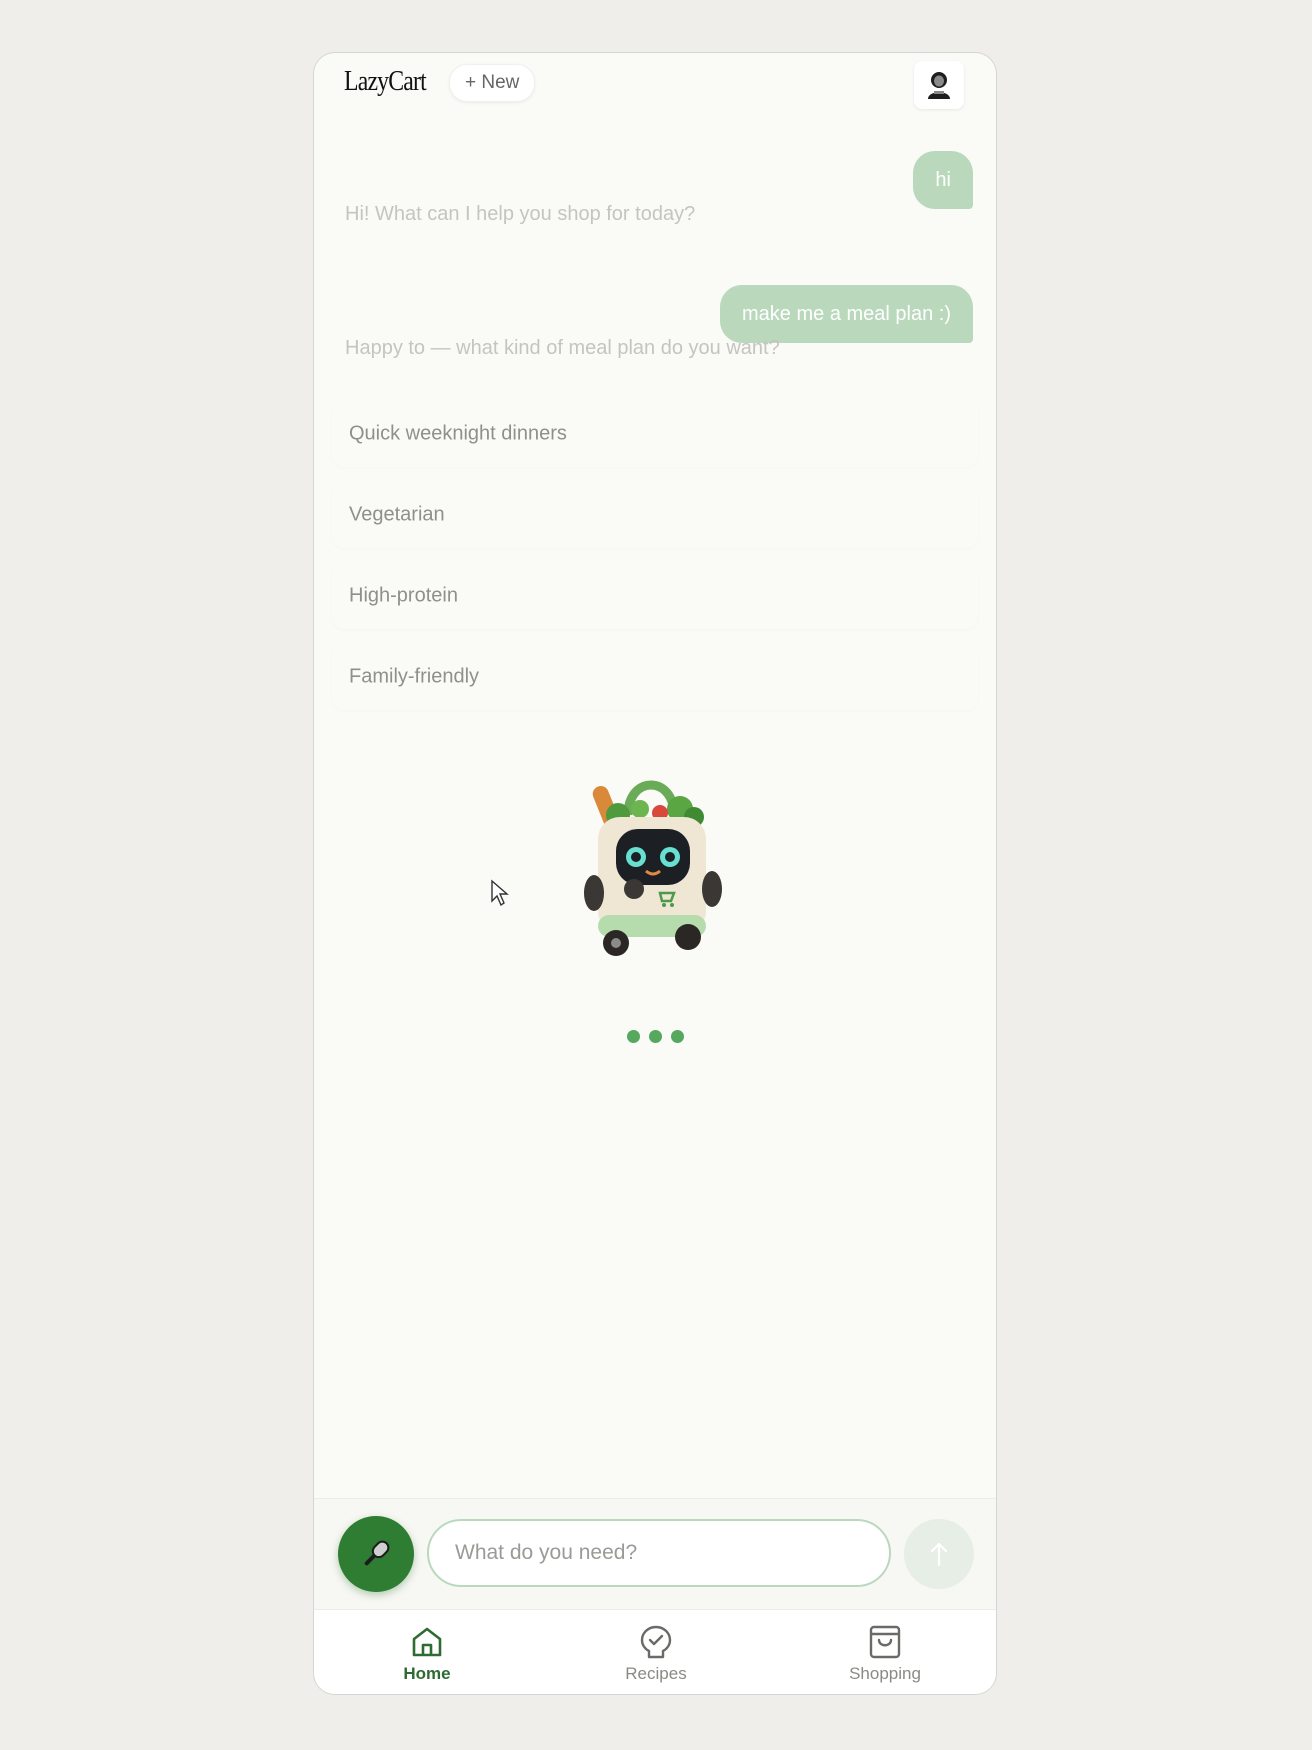  I want to click on typing-indicator, so click(655, 1036).